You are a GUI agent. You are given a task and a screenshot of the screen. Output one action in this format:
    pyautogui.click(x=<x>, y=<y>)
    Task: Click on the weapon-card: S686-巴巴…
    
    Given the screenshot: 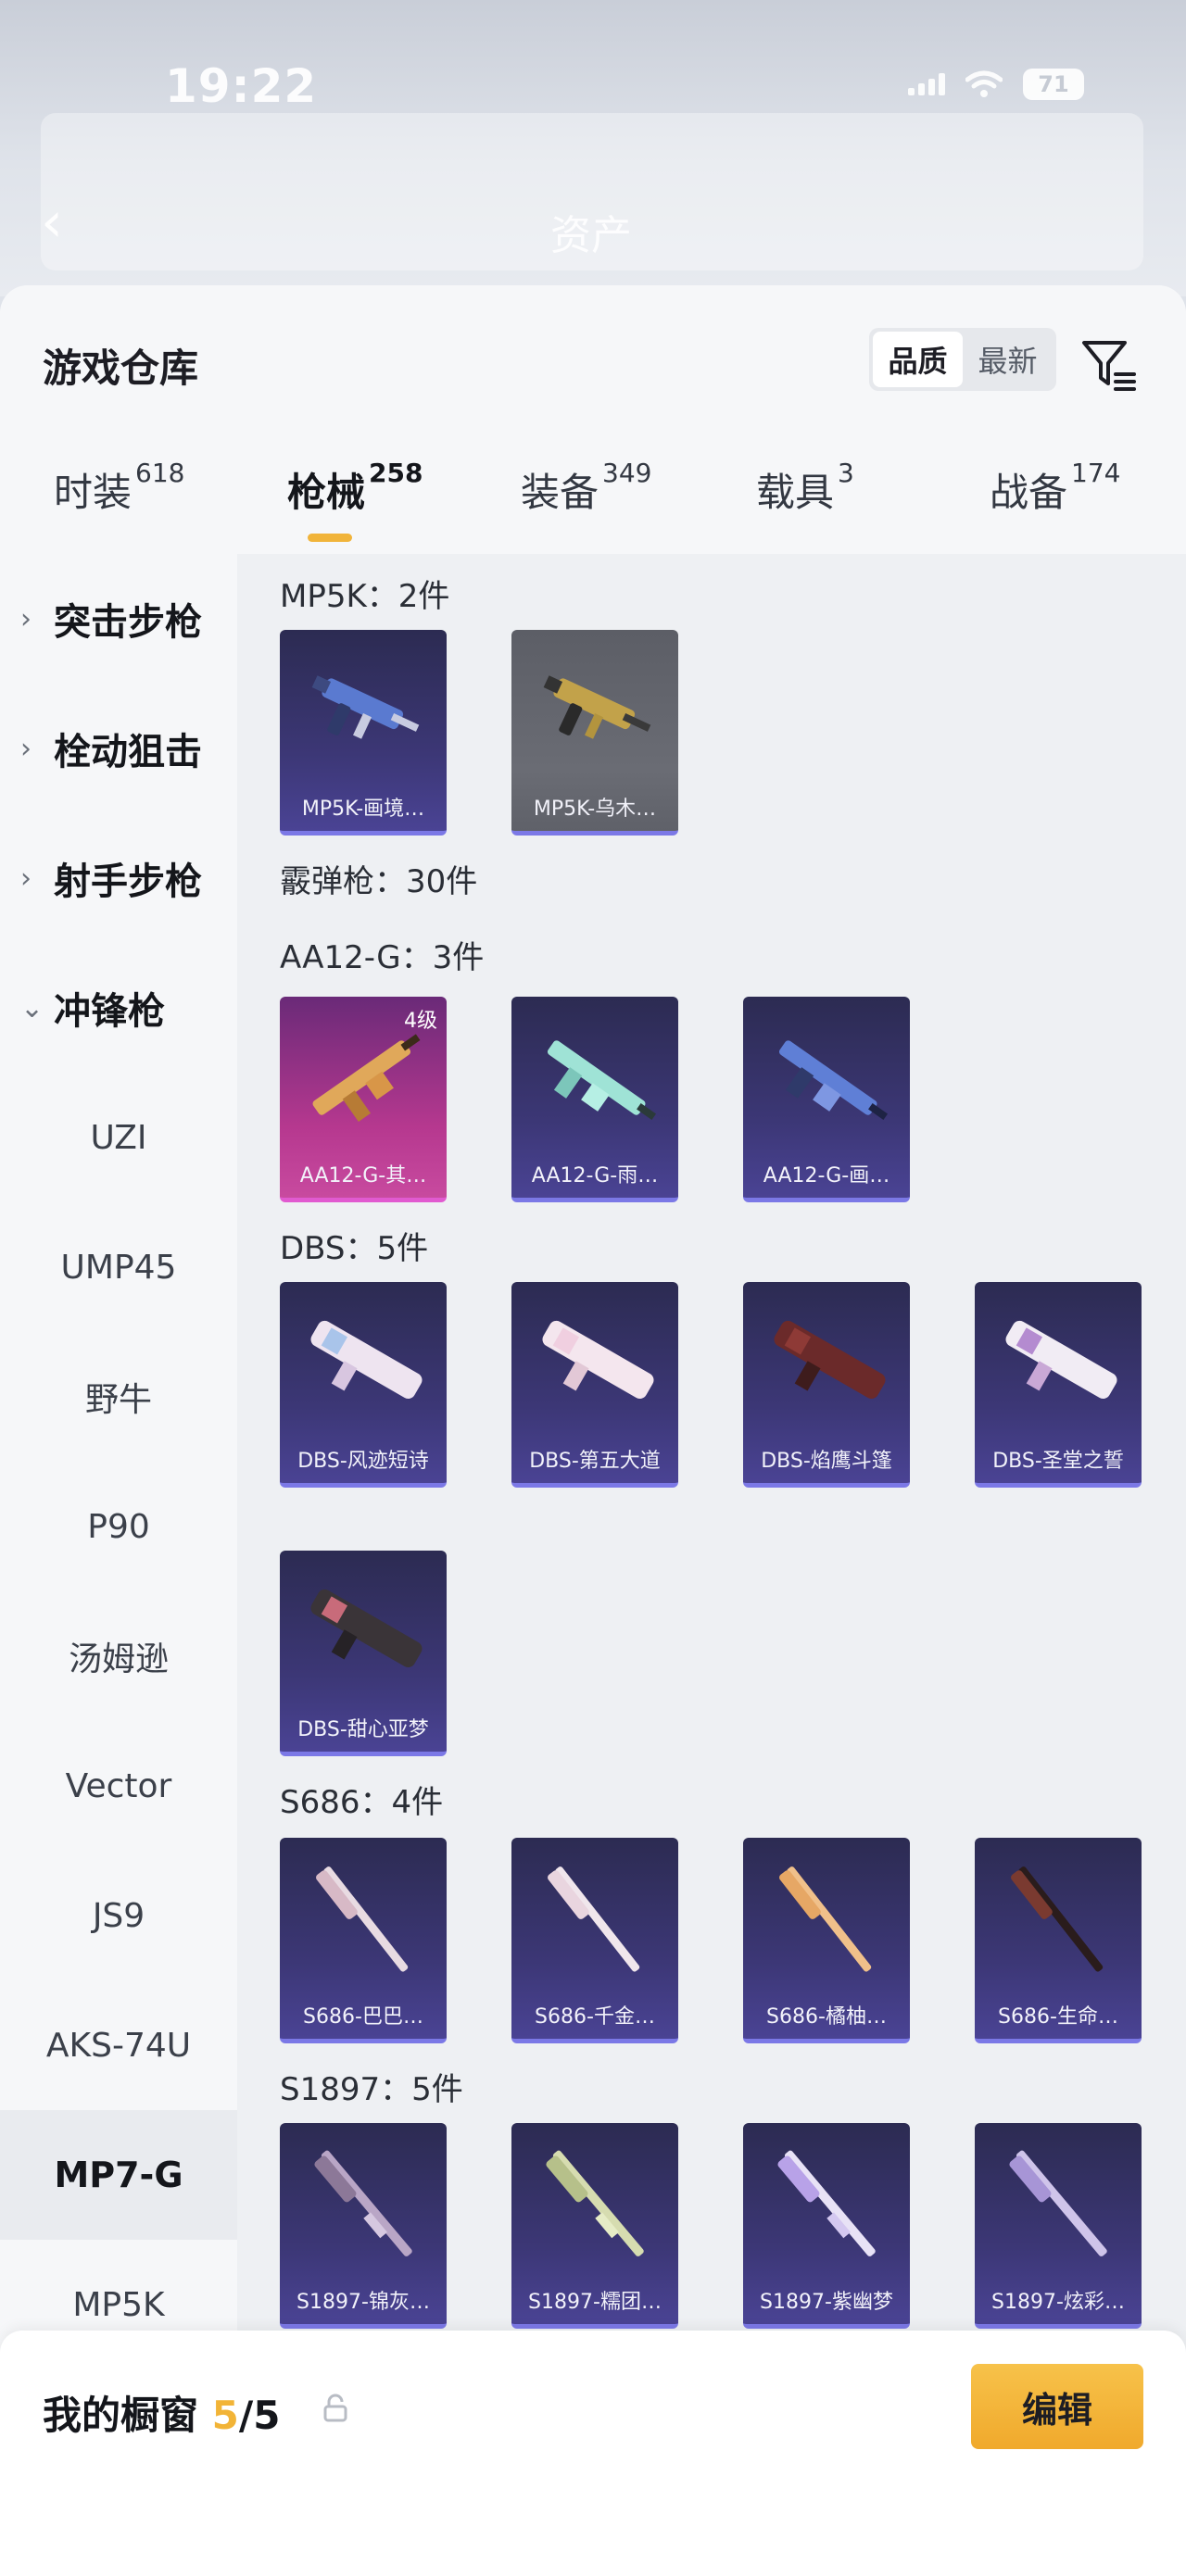 What is the action you would take?
    pyautogui.click(x=363, y=1940)
    